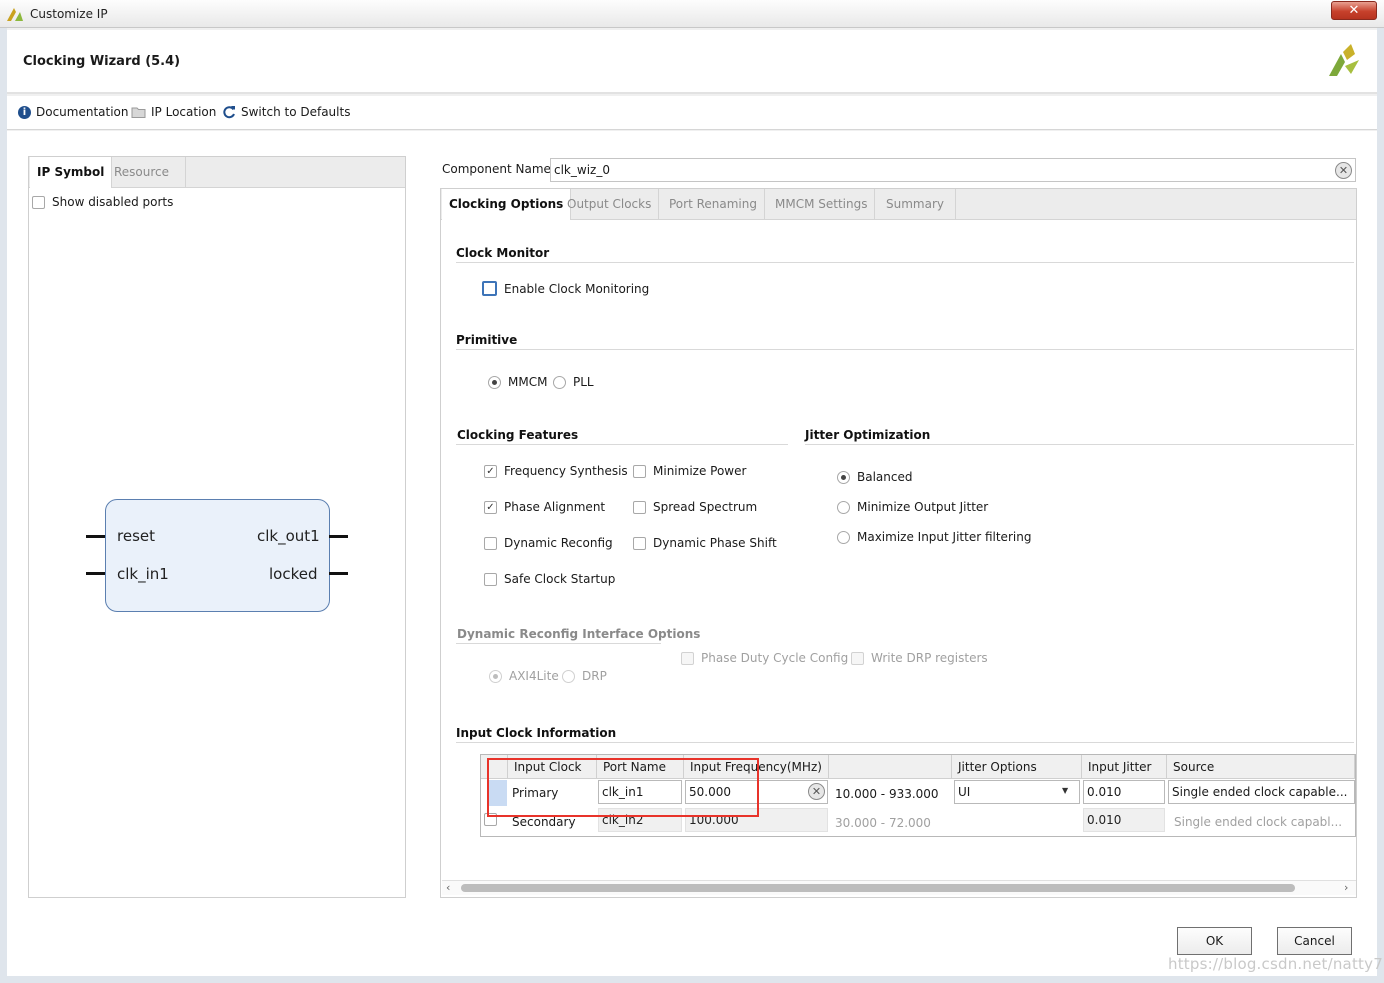 This screenshot has height=983, width=1384. What do you see at coordinates (695, 507) in the screenshot?
I see `spread-spectrum-checkbox: Spread Spectrum` at bounding box center [695, 507].